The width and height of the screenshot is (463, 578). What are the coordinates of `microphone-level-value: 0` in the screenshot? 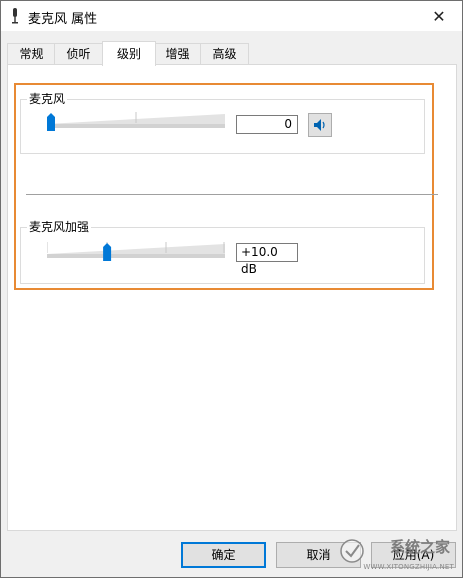 It's located at (267, 124).